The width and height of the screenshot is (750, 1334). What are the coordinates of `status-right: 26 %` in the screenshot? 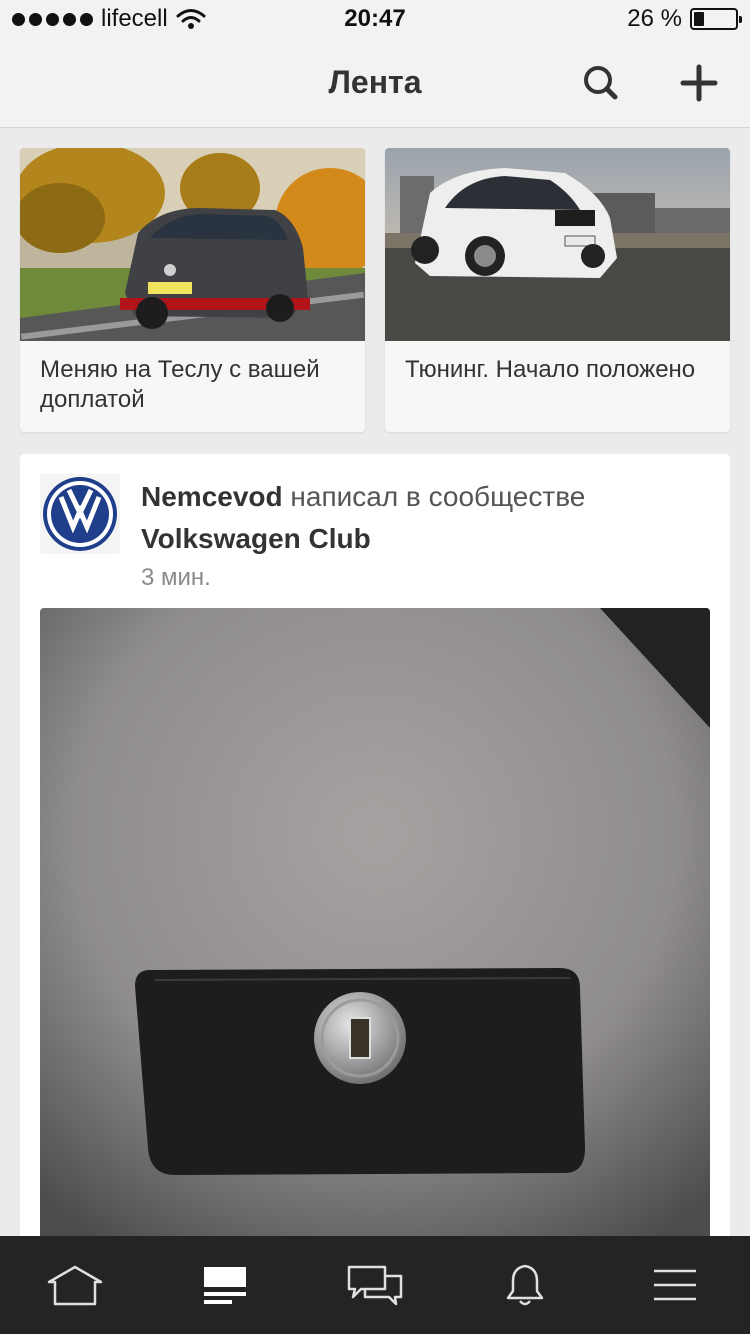 It's located at (684, 19).